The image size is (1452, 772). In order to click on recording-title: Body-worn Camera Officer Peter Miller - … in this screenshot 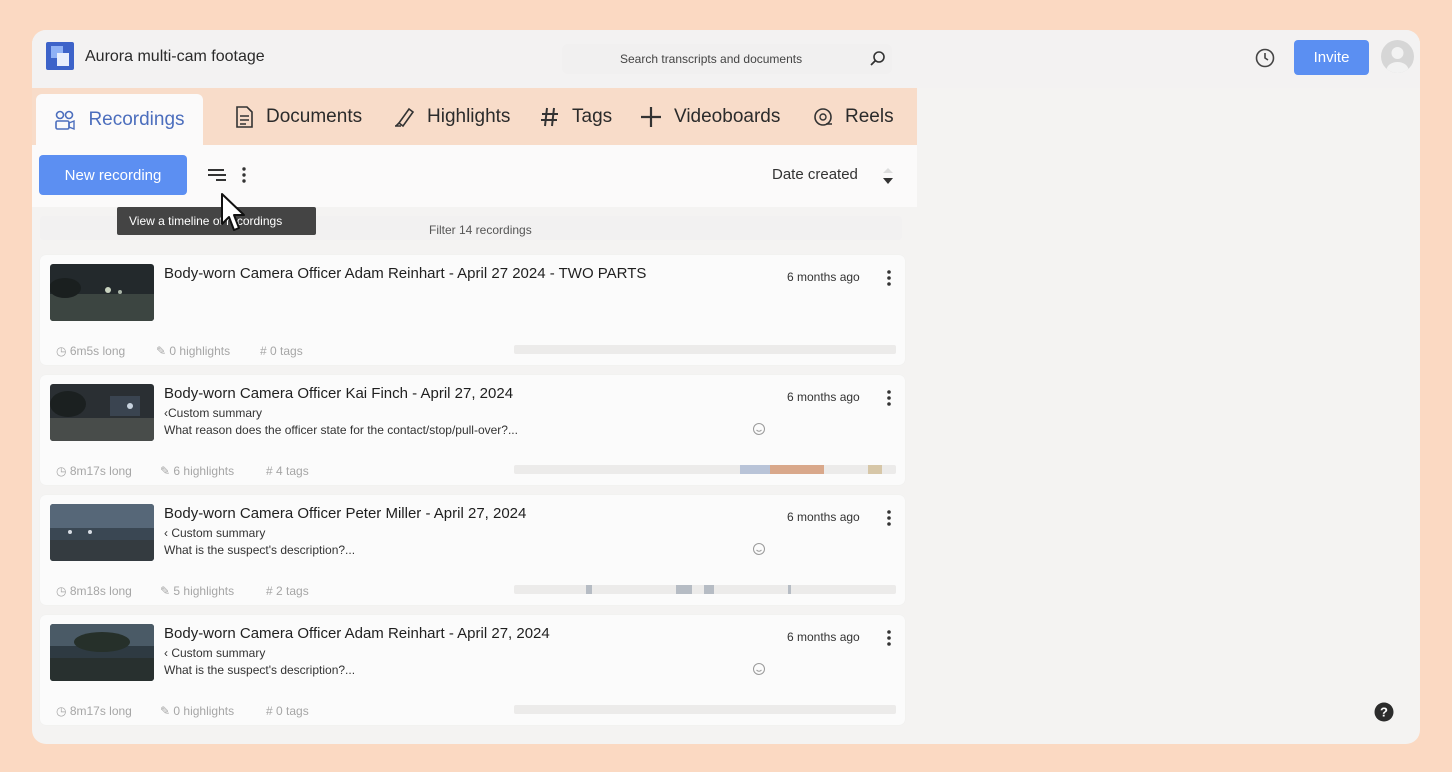, I will do `click(345, 513)`.